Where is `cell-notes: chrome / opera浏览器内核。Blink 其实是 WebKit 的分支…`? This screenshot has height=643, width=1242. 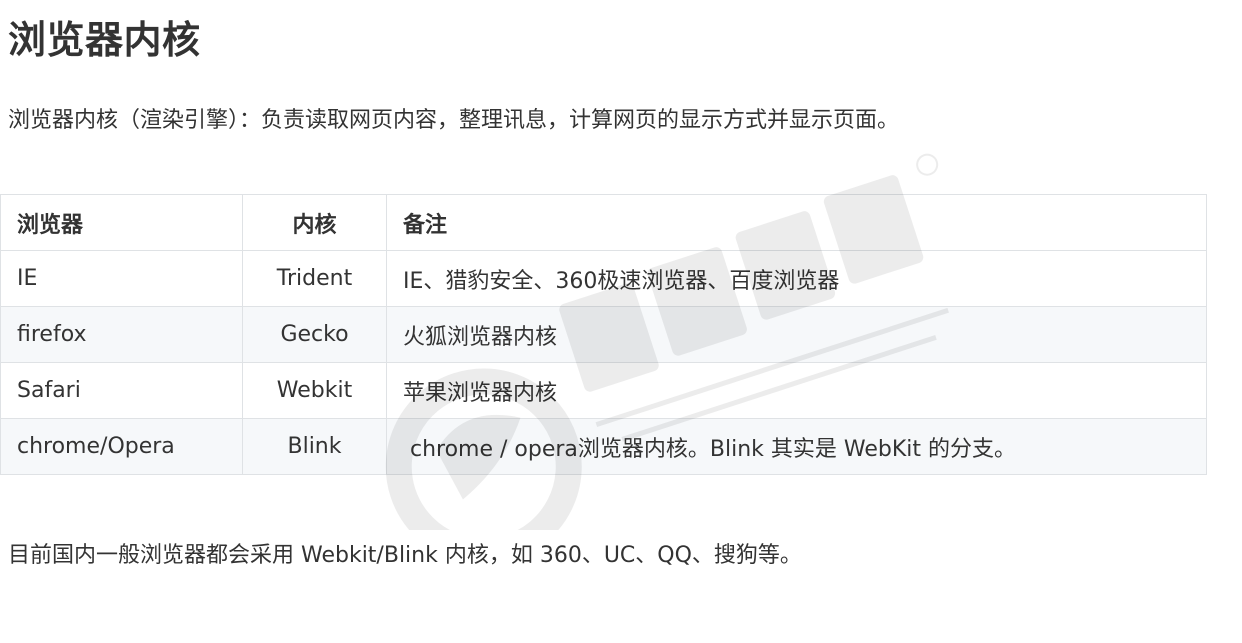 cell-notes: chrome / opera浏览器内核。Blink 其实是 WebKit 的分支… is located at coordinates (796, 446).